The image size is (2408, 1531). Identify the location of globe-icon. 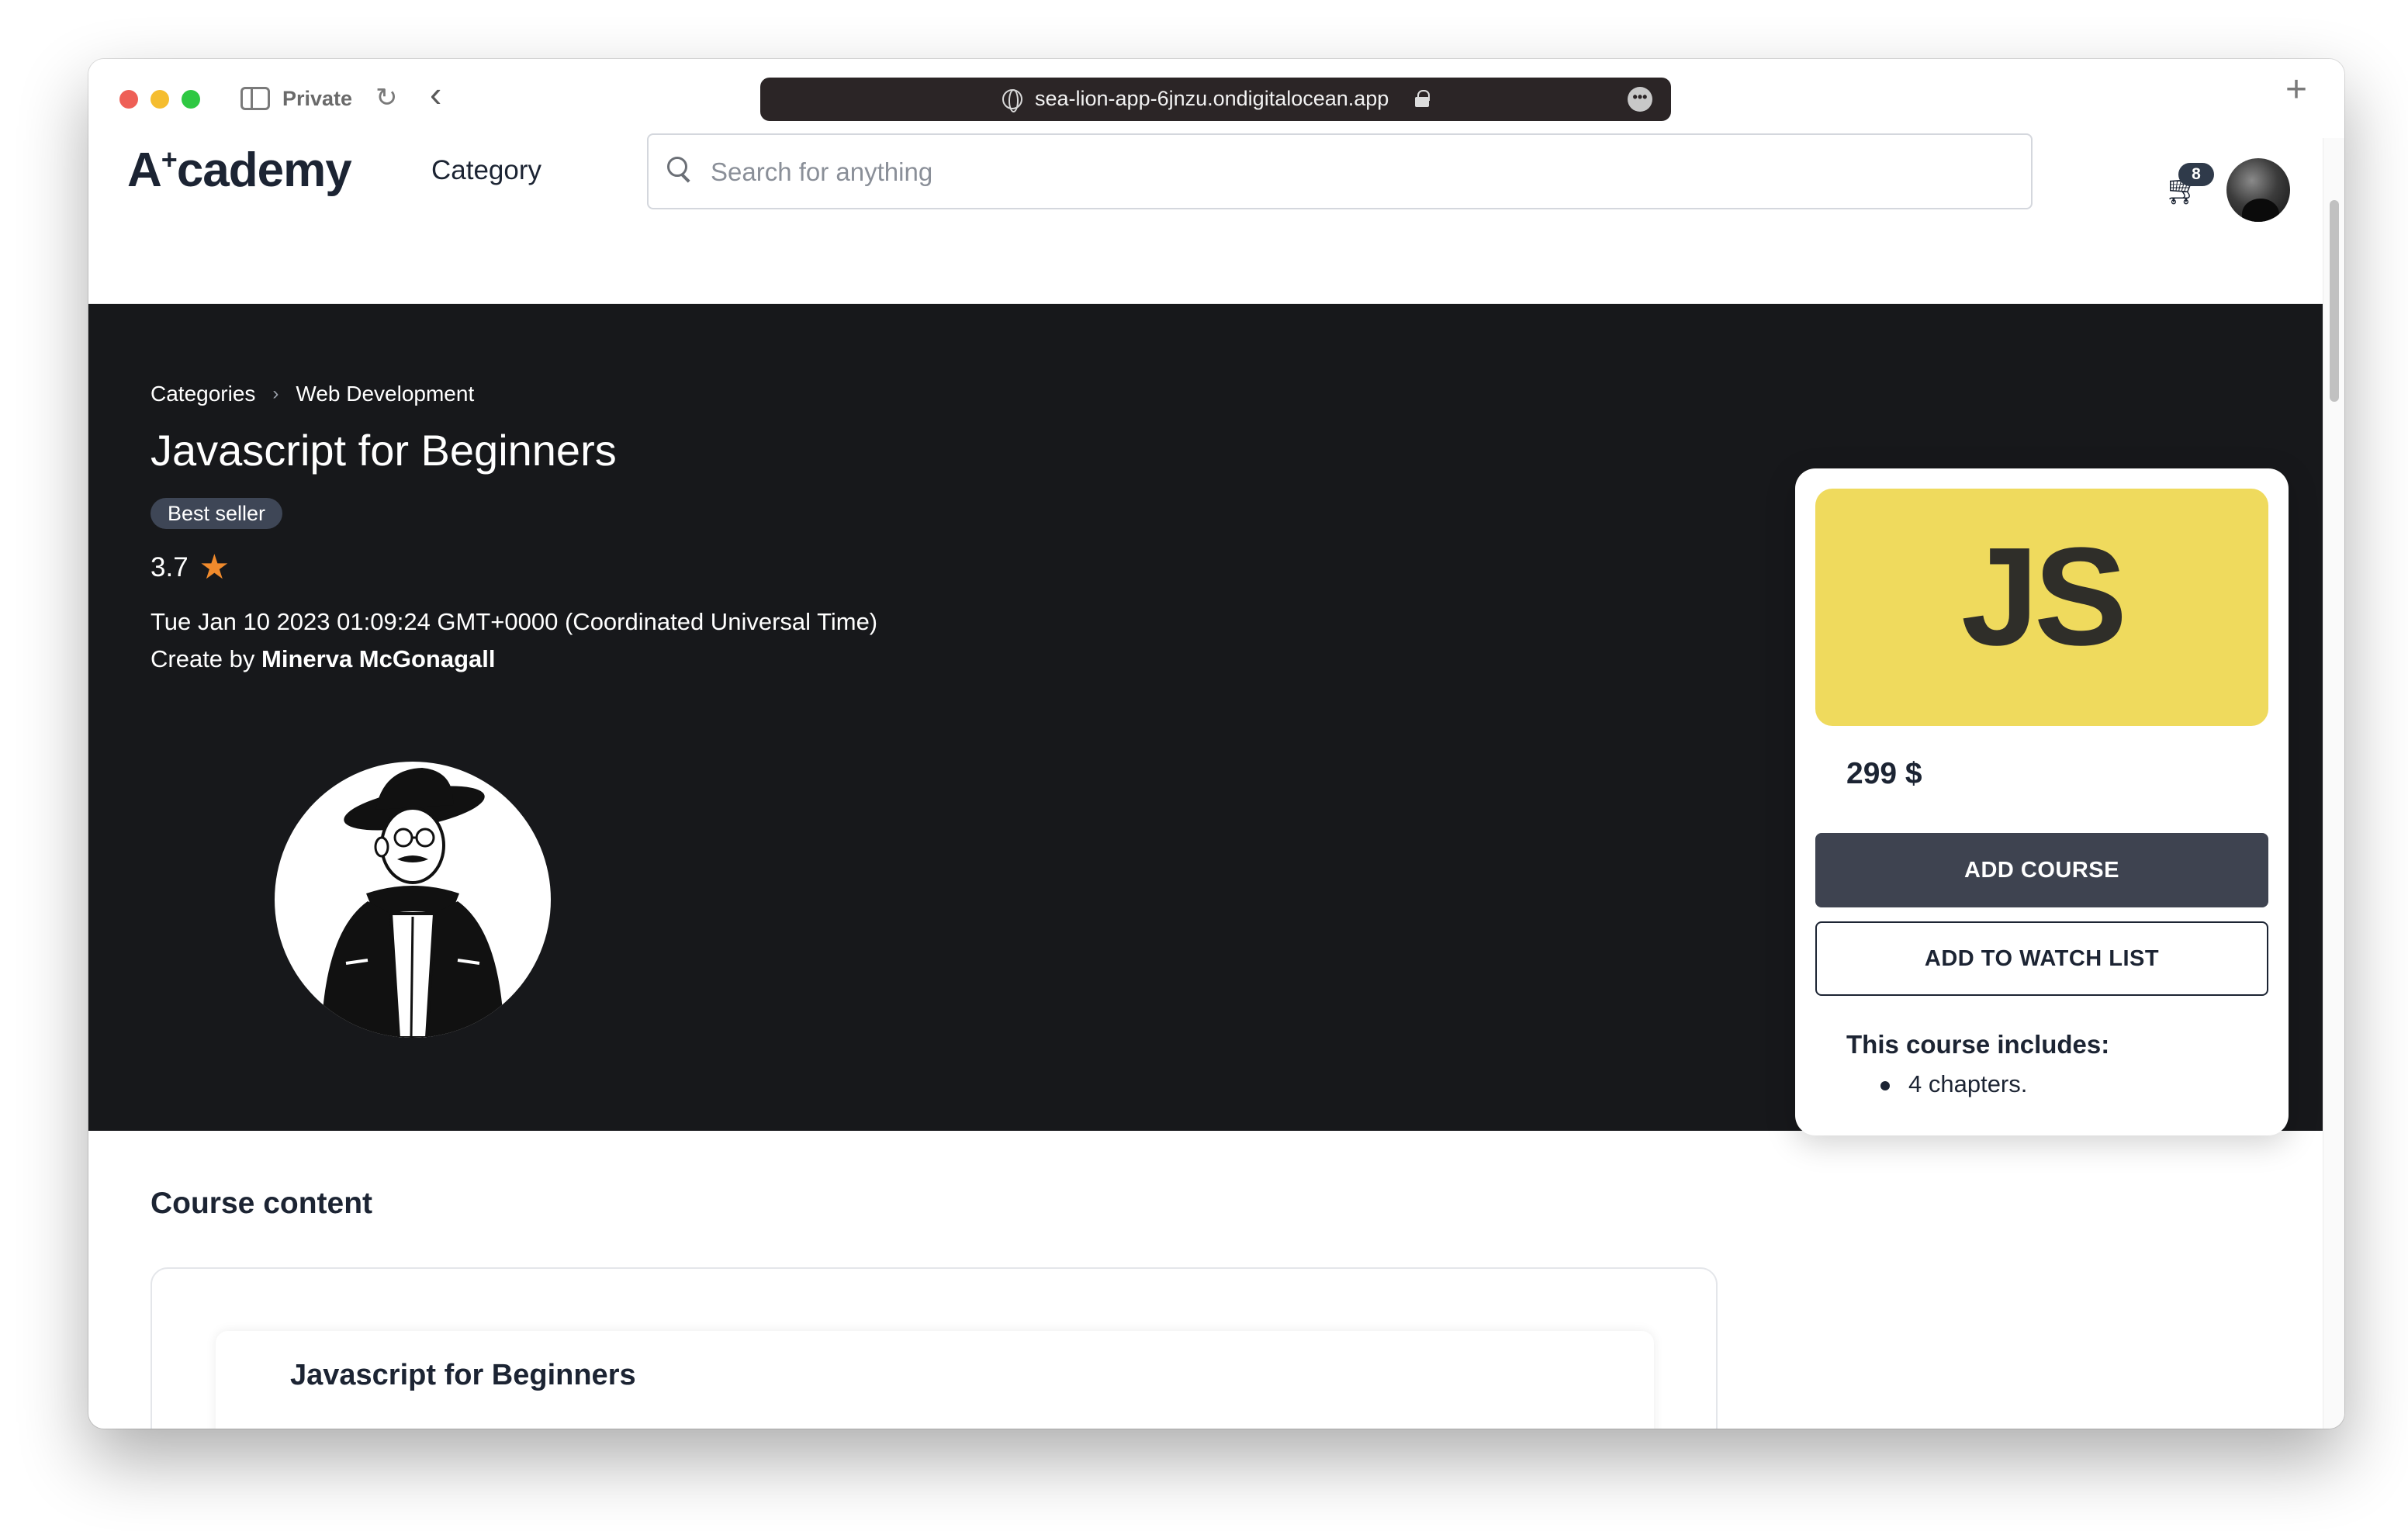
(1012, 100).